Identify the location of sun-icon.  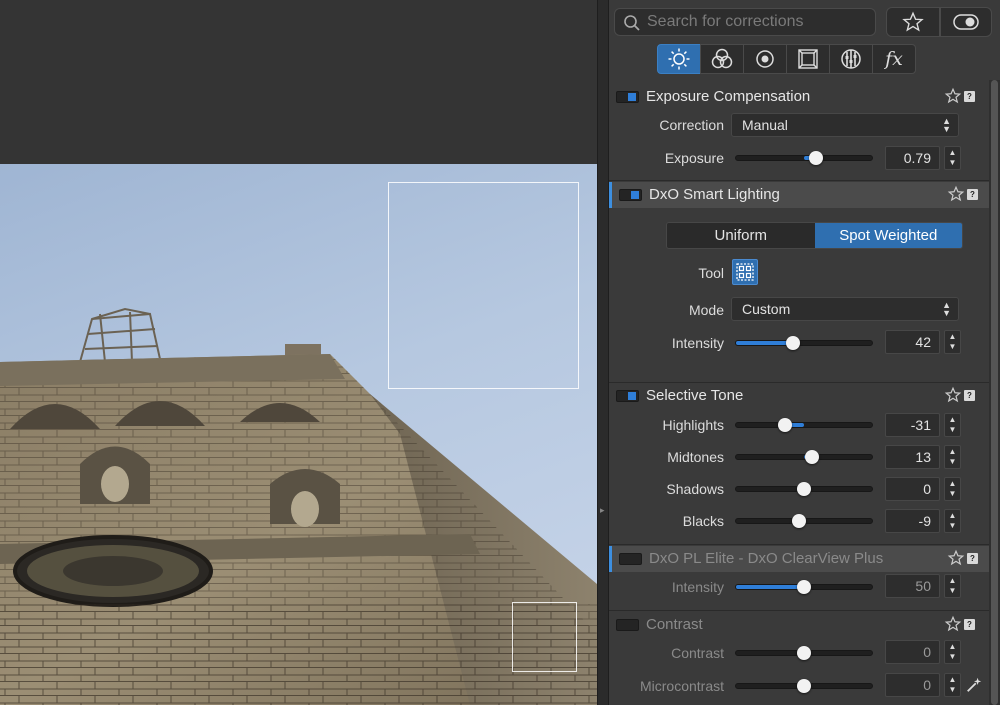
(679, 59).